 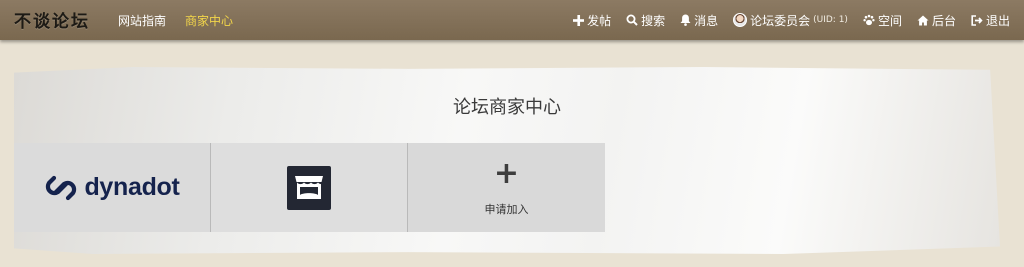 I want to click on site-logo: 不谈论坛, so click(x=52, y=19).